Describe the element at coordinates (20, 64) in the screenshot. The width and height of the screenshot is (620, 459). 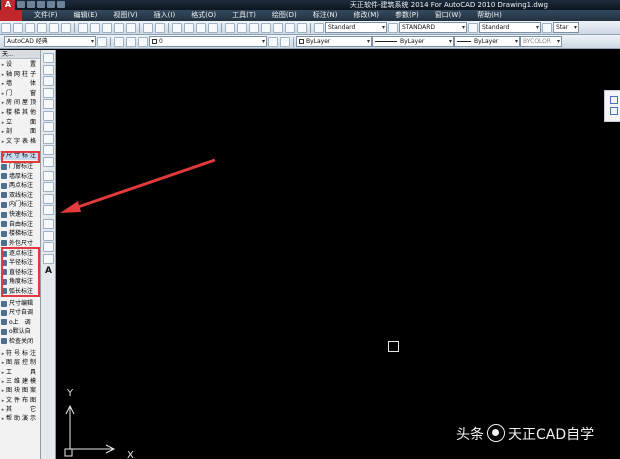
I see `menu-category: ▸ 设 置` at that location.